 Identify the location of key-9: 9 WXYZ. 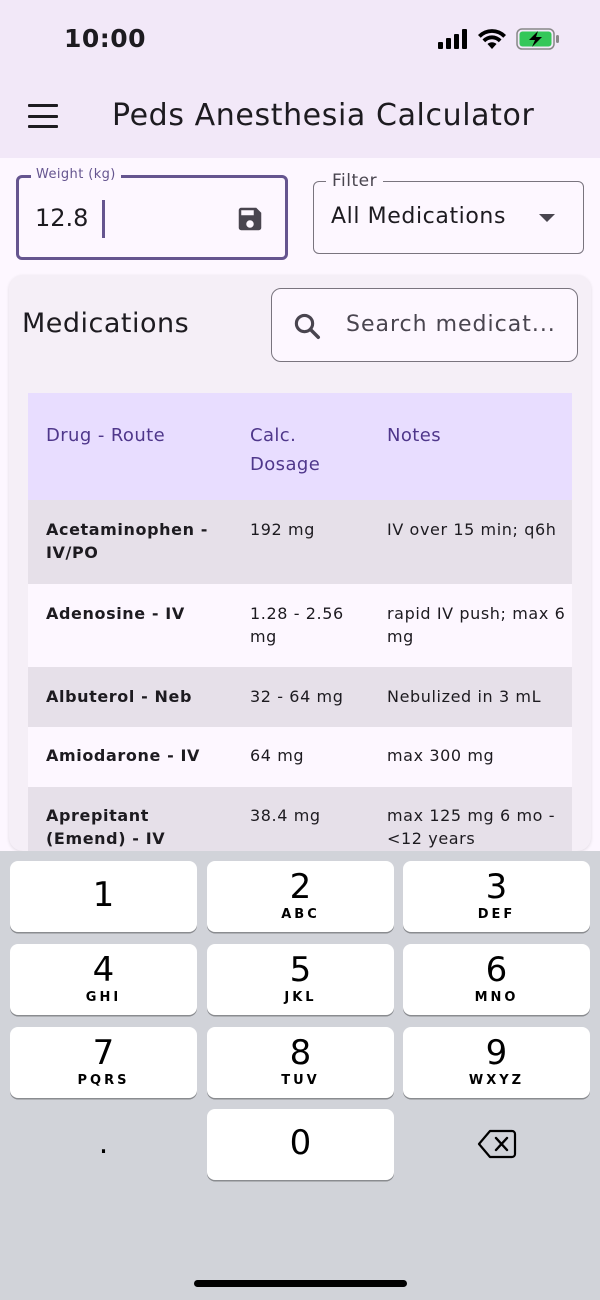
(496, 1062).